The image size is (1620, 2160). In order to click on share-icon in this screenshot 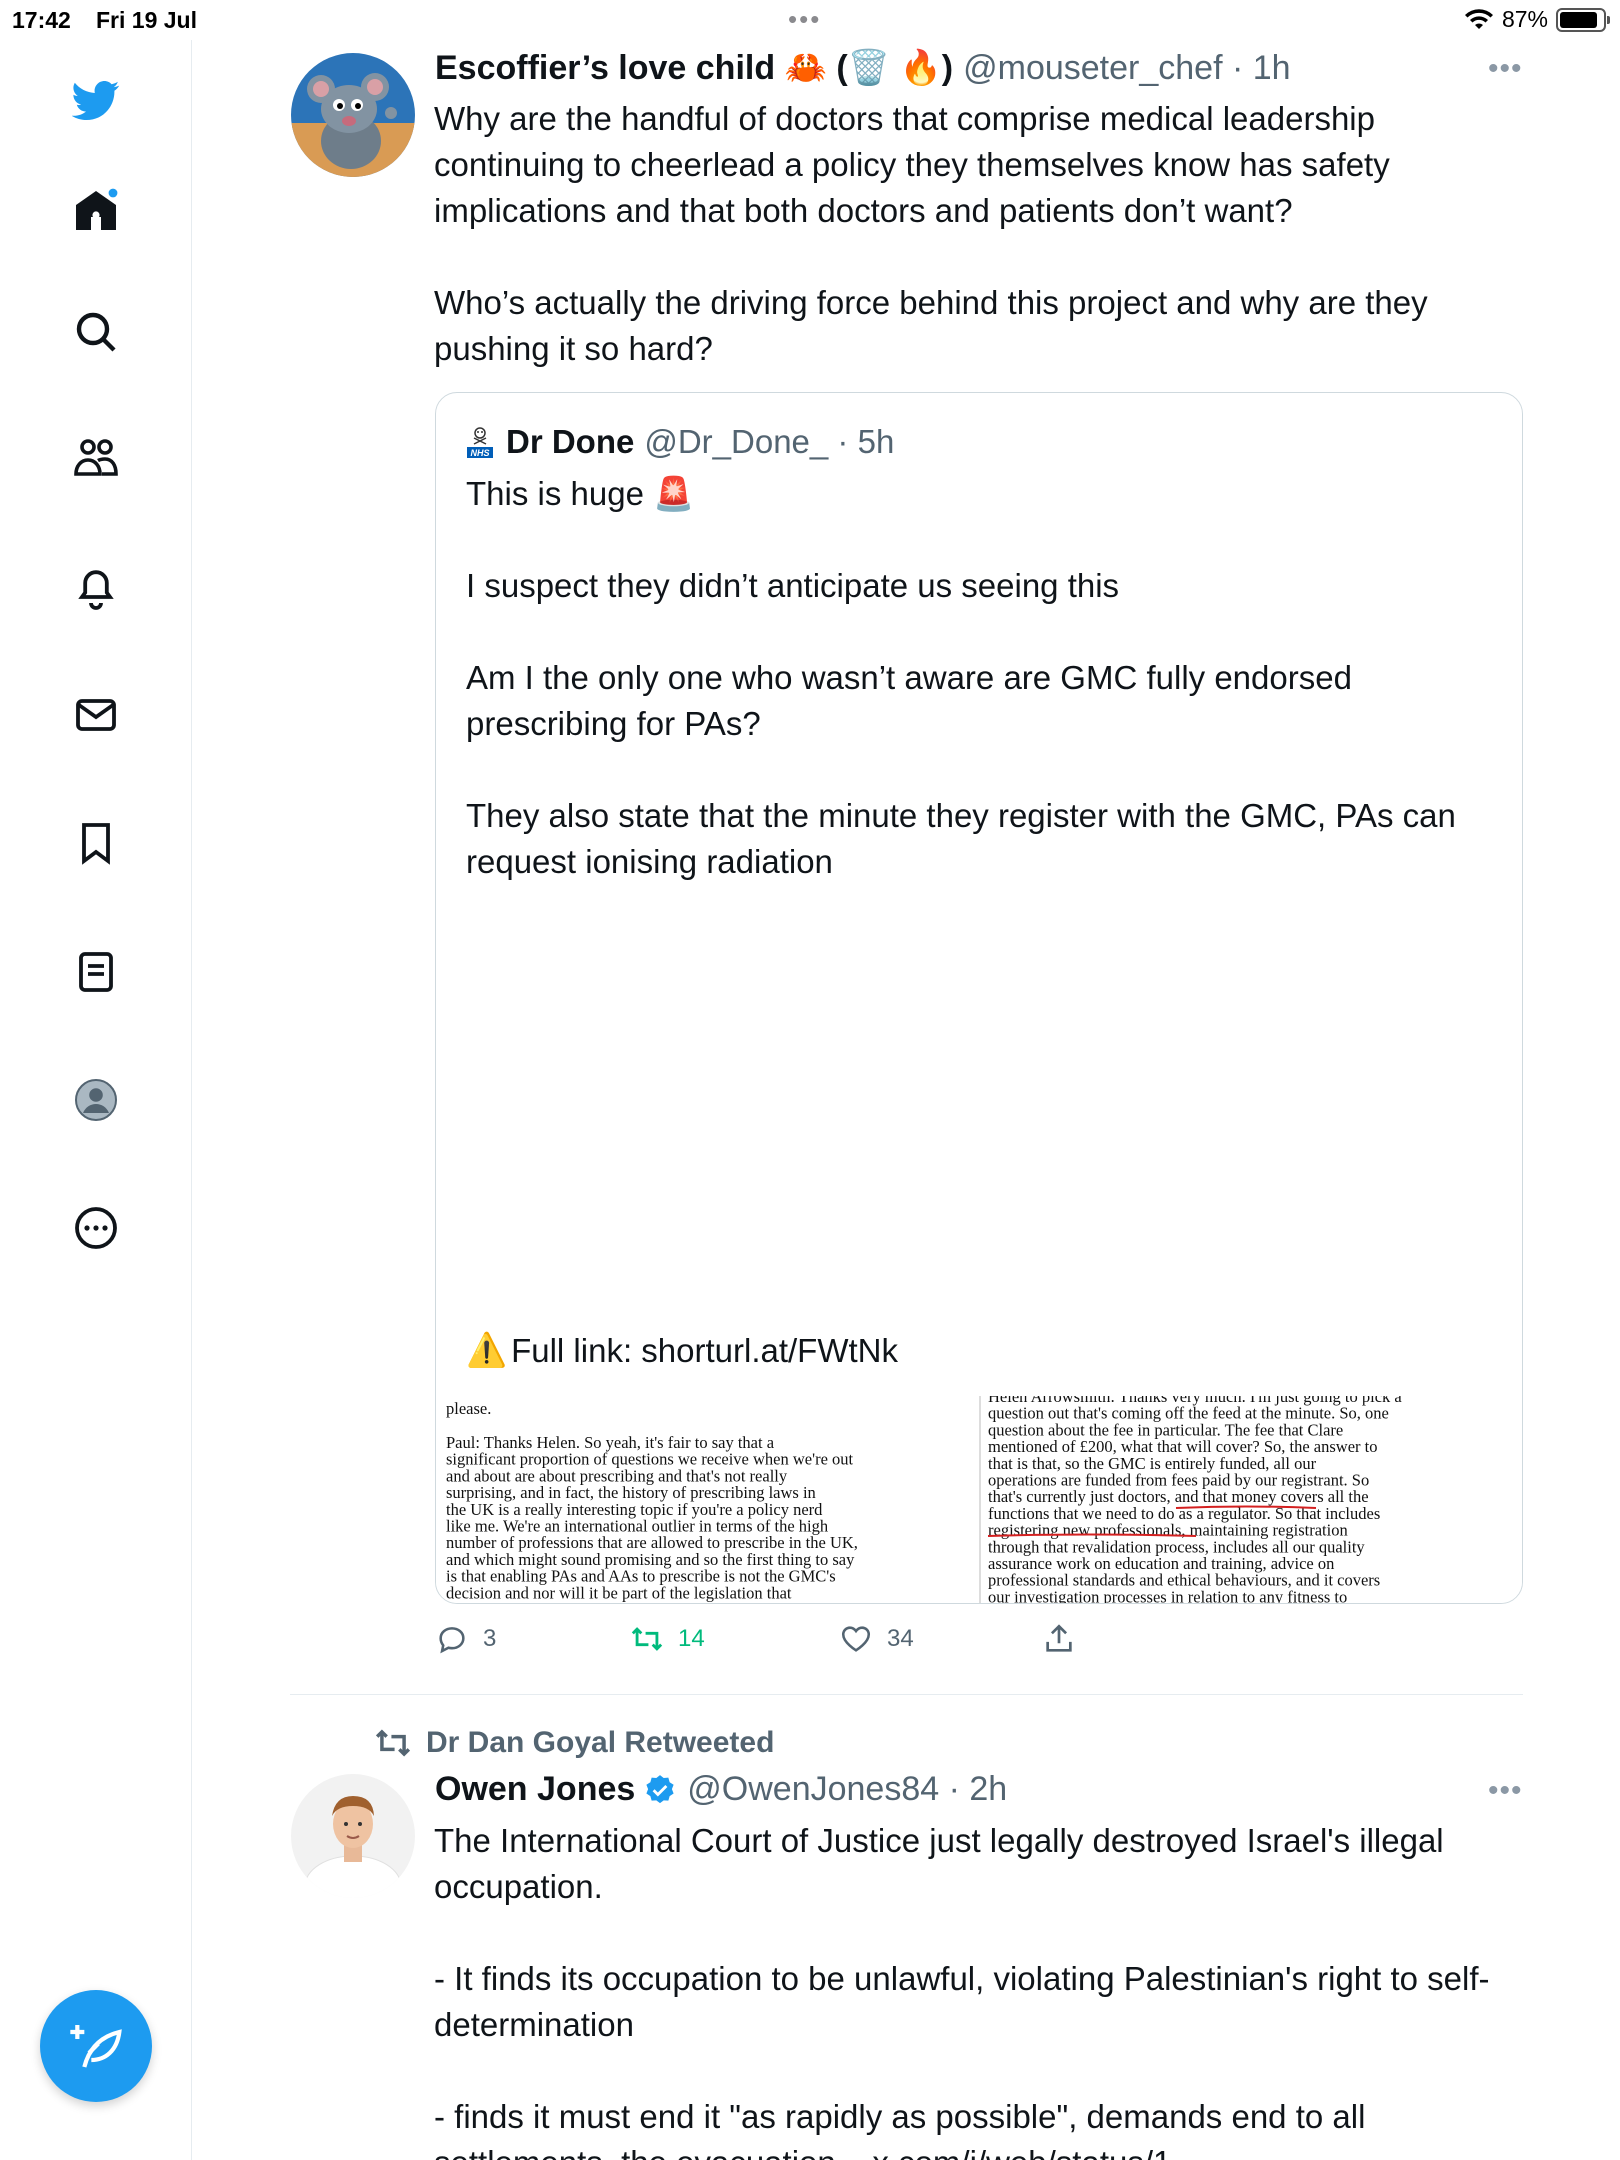, I will do `click(1059, 1638)`.